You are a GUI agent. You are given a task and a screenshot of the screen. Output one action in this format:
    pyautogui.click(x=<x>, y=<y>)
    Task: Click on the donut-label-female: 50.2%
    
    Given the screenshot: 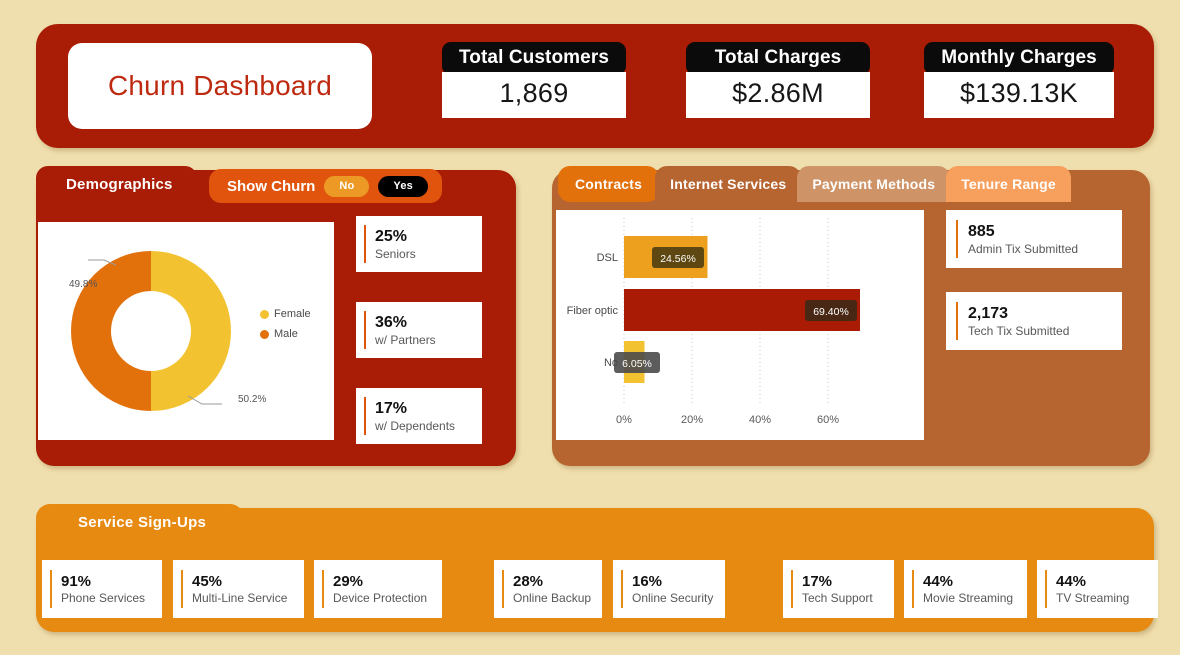 What is the action you would take?
    pyautogui.click(x=252, y=399)
    